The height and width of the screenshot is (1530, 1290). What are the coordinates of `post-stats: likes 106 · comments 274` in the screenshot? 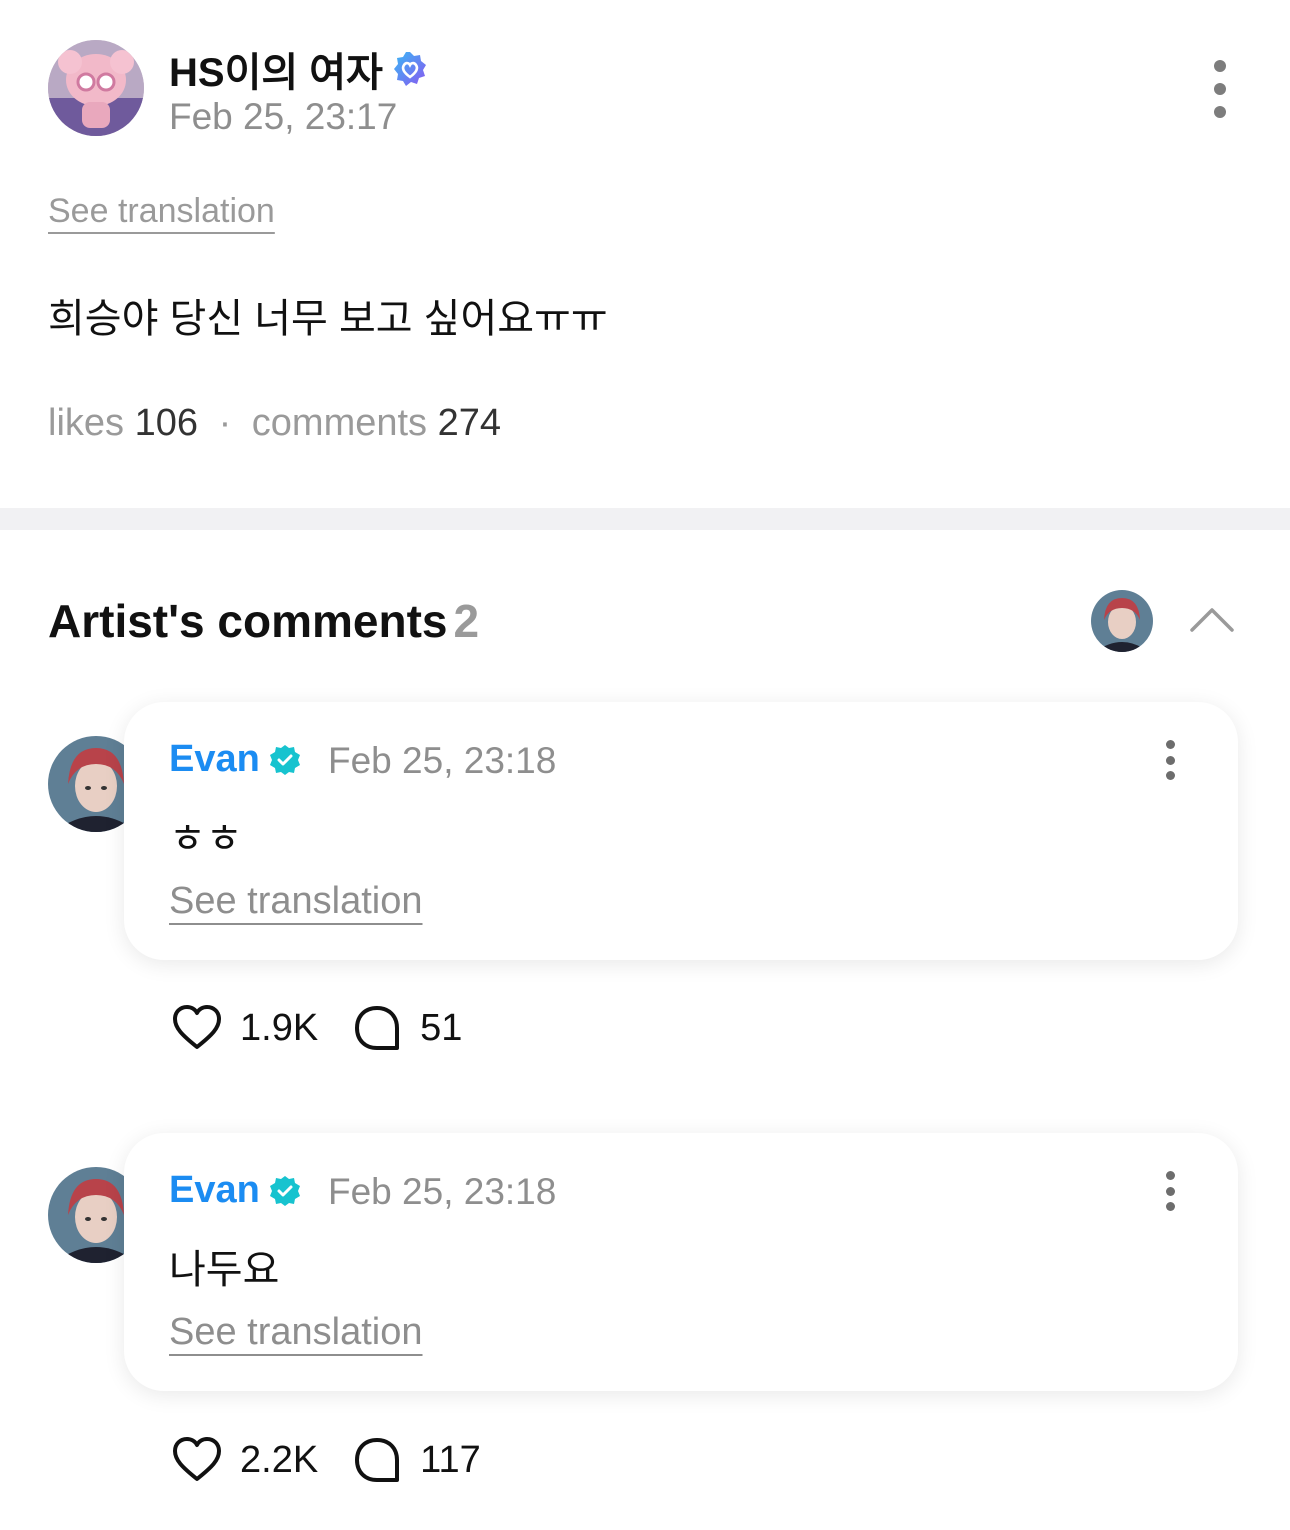 It's located at (274, 423).